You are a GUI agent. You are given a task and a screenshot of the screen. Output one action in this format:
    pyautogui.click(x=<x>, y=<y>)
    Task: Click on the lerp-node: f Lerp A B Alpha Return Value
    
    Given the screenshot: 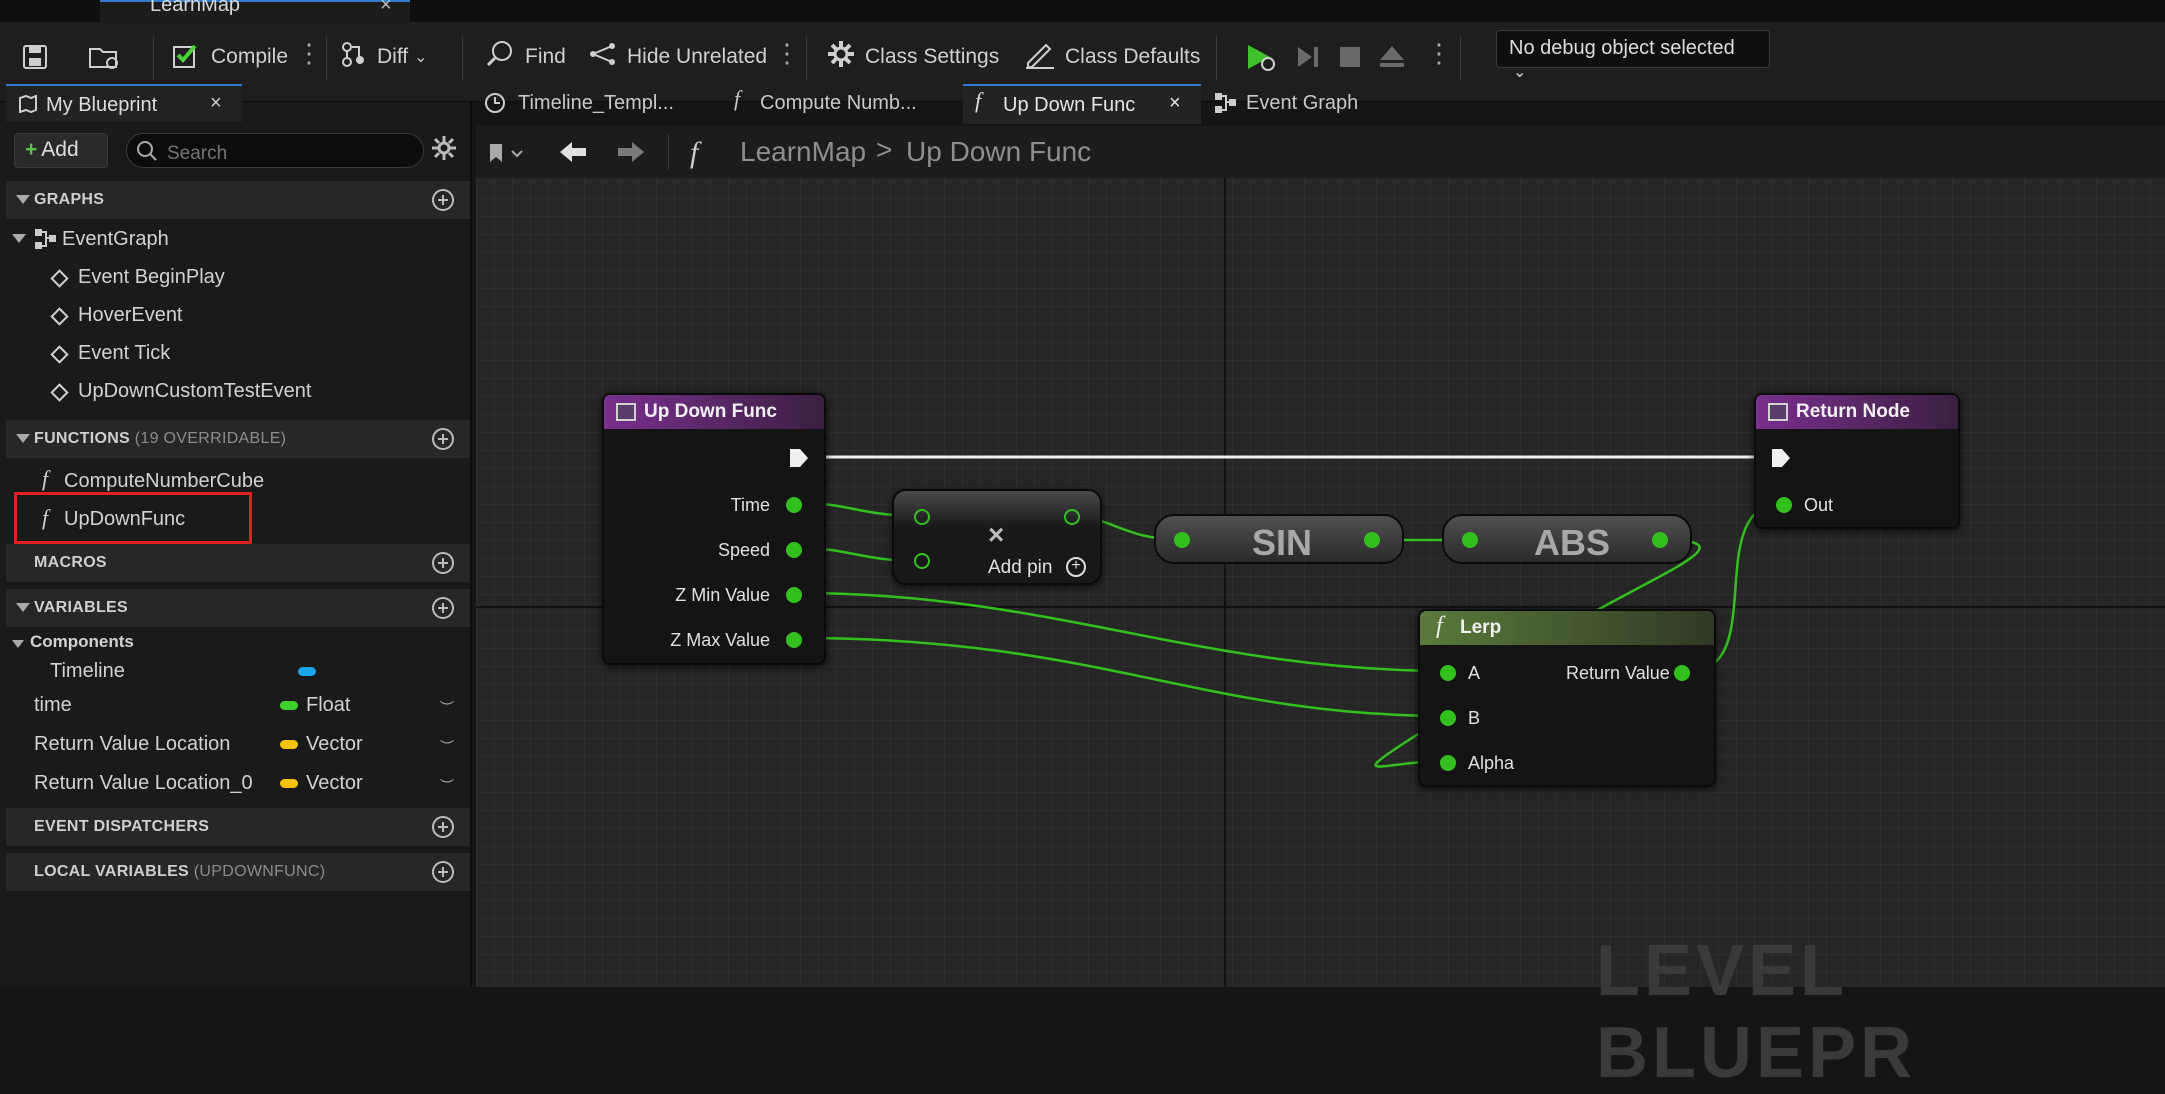 What is the action you would take?
    pyautogui.click(x=1567, y=698)
    